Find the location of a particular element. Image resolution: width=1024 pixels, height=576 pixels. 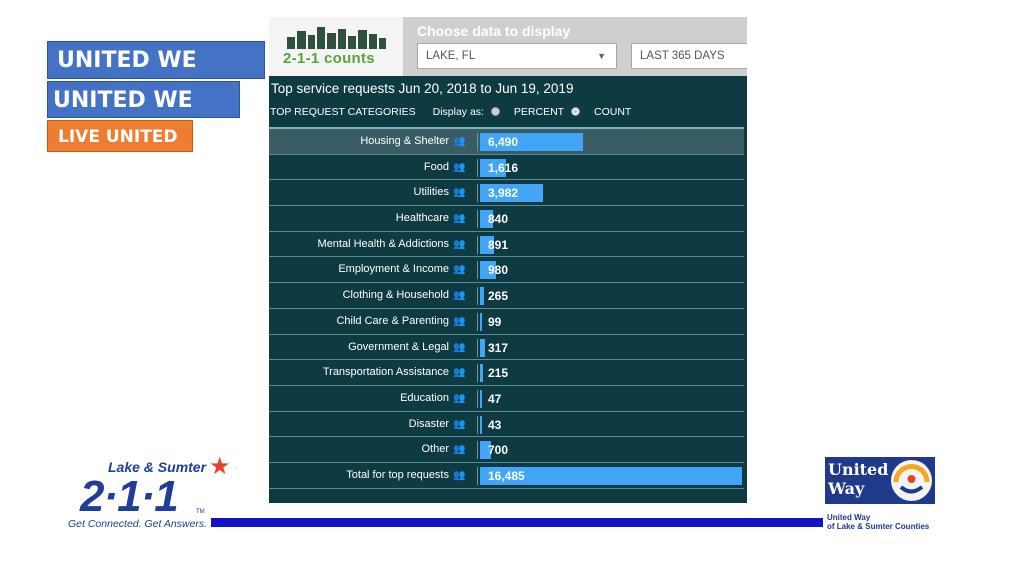

table-row: Employment & Income 👥 980 is located at coordinates (506, 270).